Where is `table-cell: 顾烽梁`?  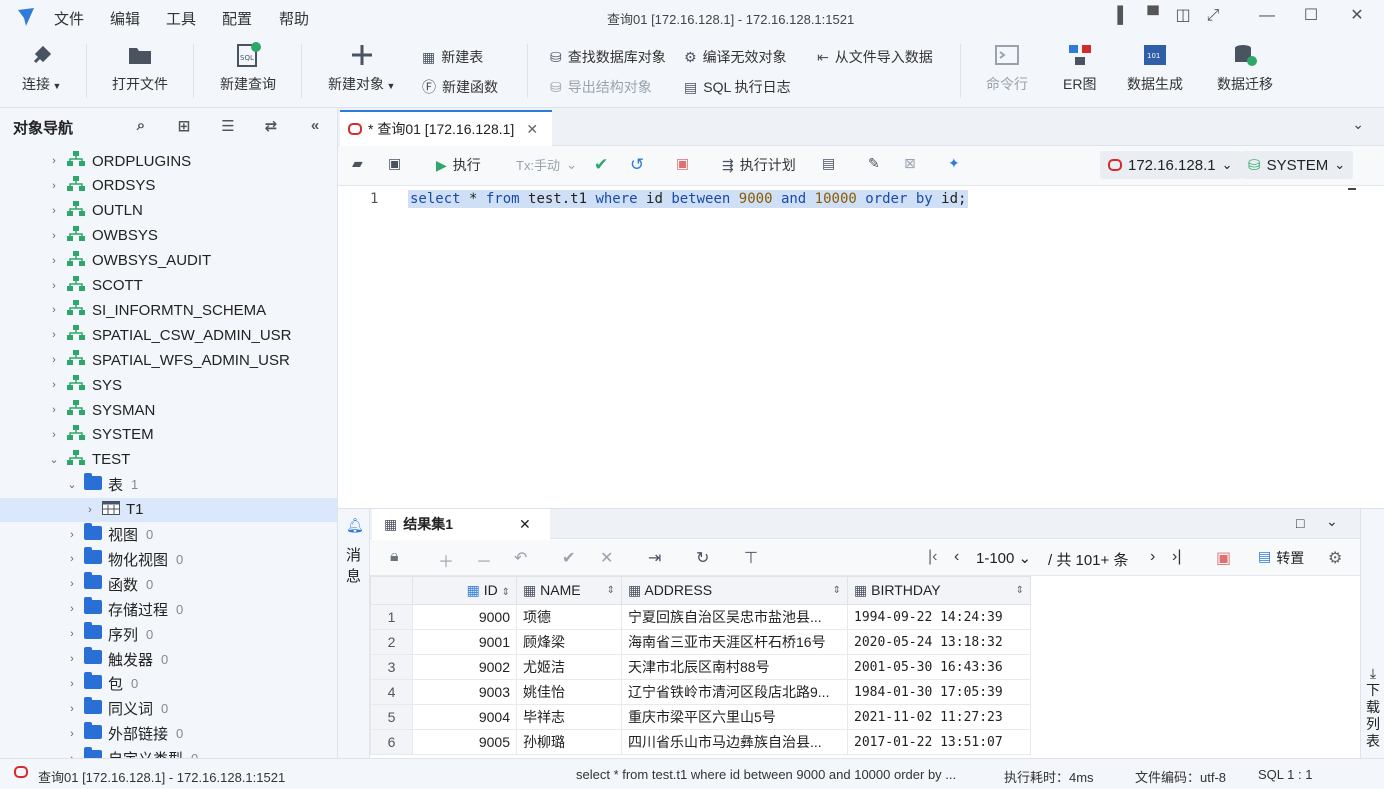
table-cell: 顾烽梁 is located at coordinates (569, 642).